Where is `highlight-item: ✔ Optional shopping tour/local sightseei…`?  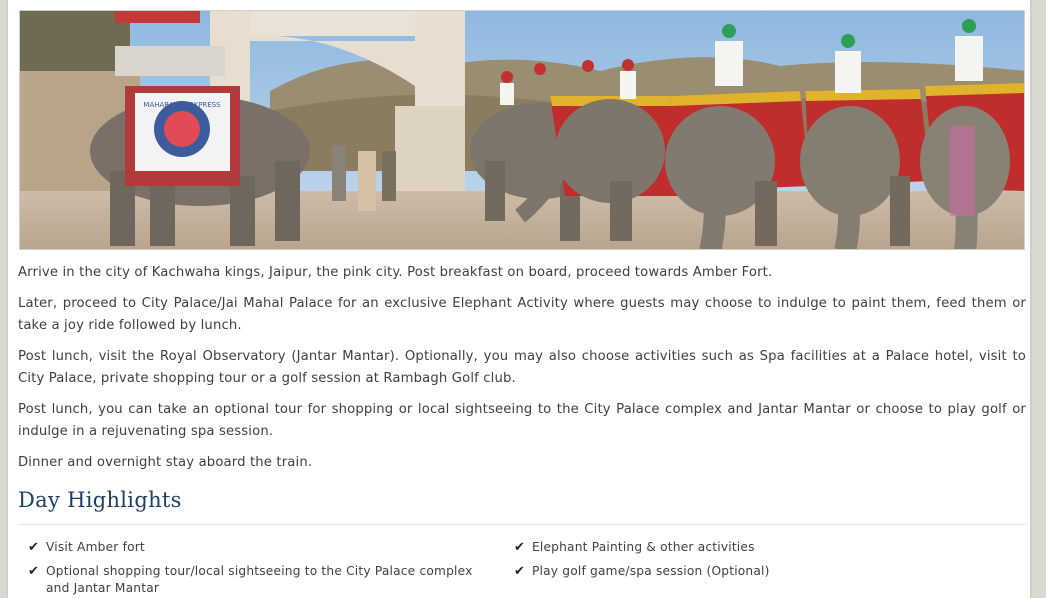 highlight-item: ✔ Optional shopping tour/local sightseei… is located at coordinates (253, 580).